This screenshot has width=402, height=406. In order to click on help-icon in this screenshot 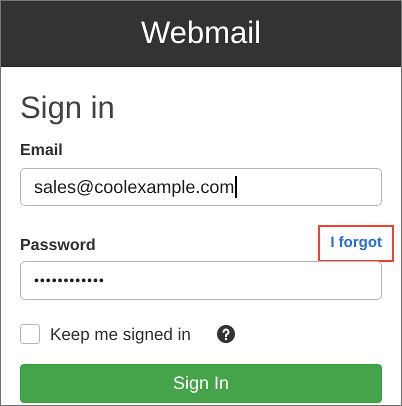, I will do `click(225, 334)`.